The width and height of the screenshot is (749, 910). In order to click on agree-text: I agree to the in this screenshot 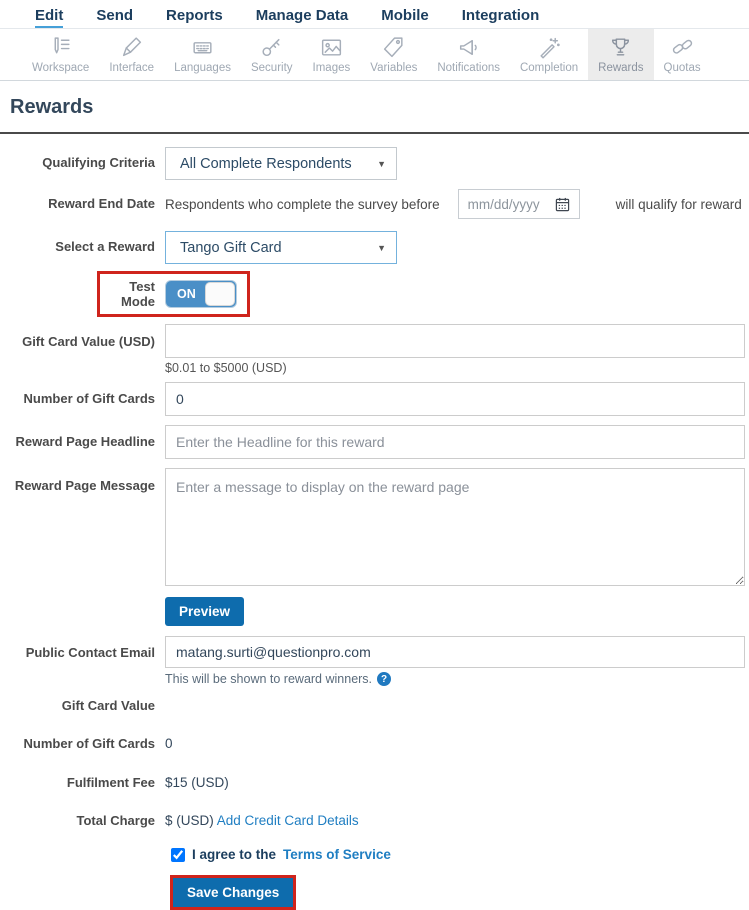, I will do `click(234, 854)`.